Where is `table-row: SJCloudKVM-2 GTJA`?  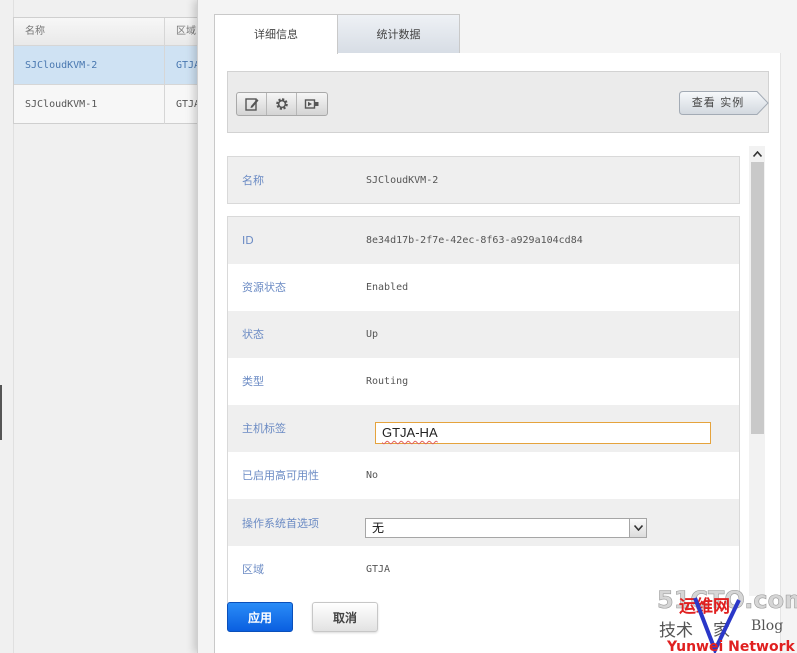
table-row: SJCloudKVM-2 GTJA is located at coordinates (113, 65).